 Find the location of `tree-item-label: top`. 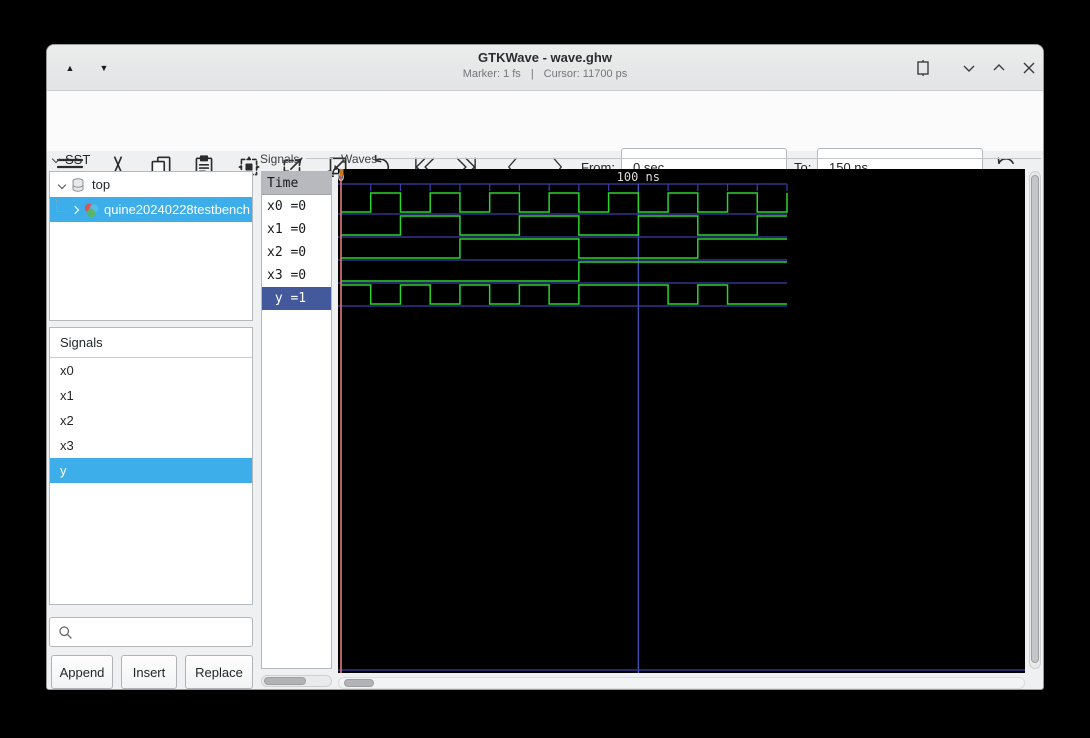

tree-item-label: top is located at coordinates (101, 184).